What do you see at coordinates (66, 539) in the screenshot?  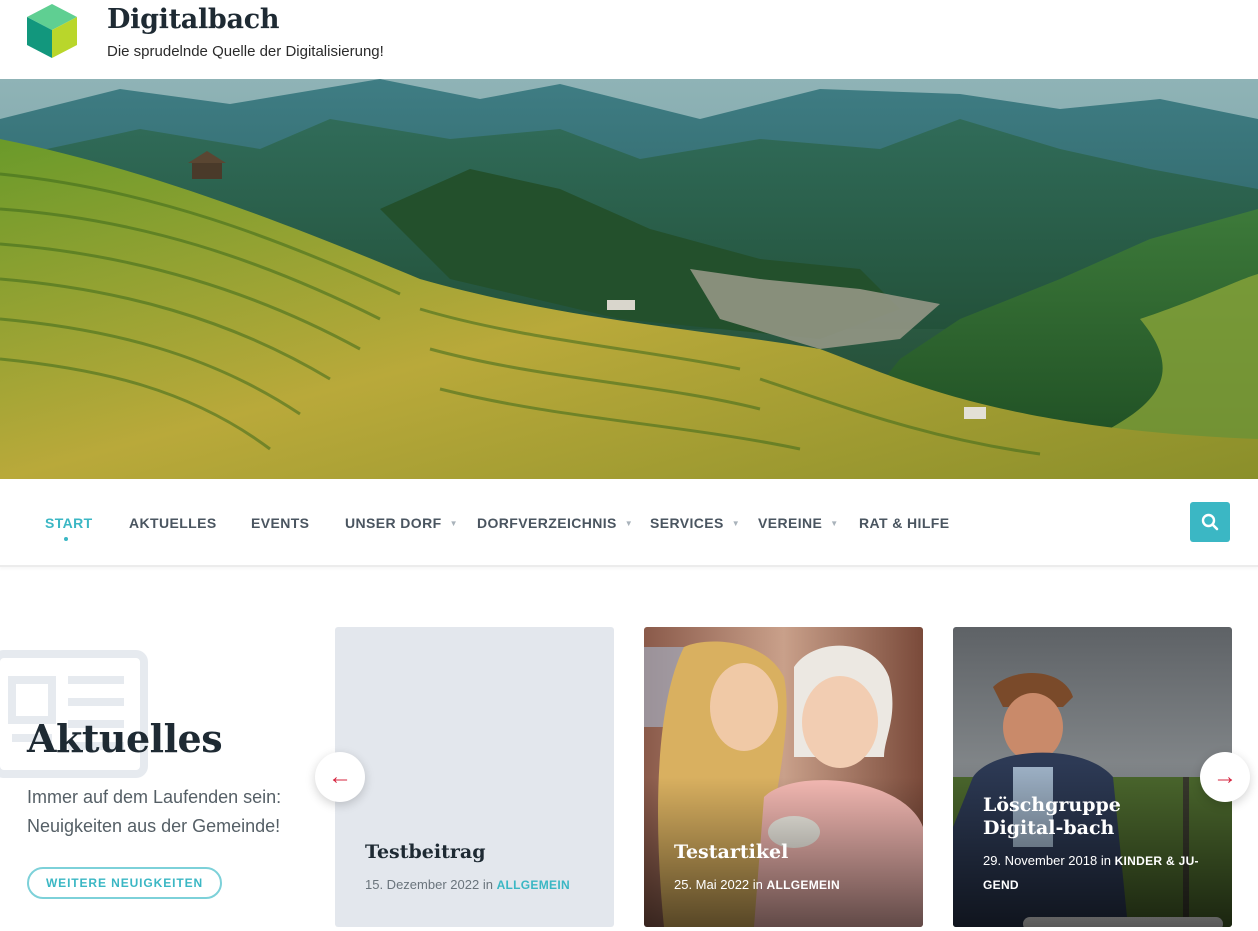 I see `active-indicator-dot` at bounding box center [66, 539].